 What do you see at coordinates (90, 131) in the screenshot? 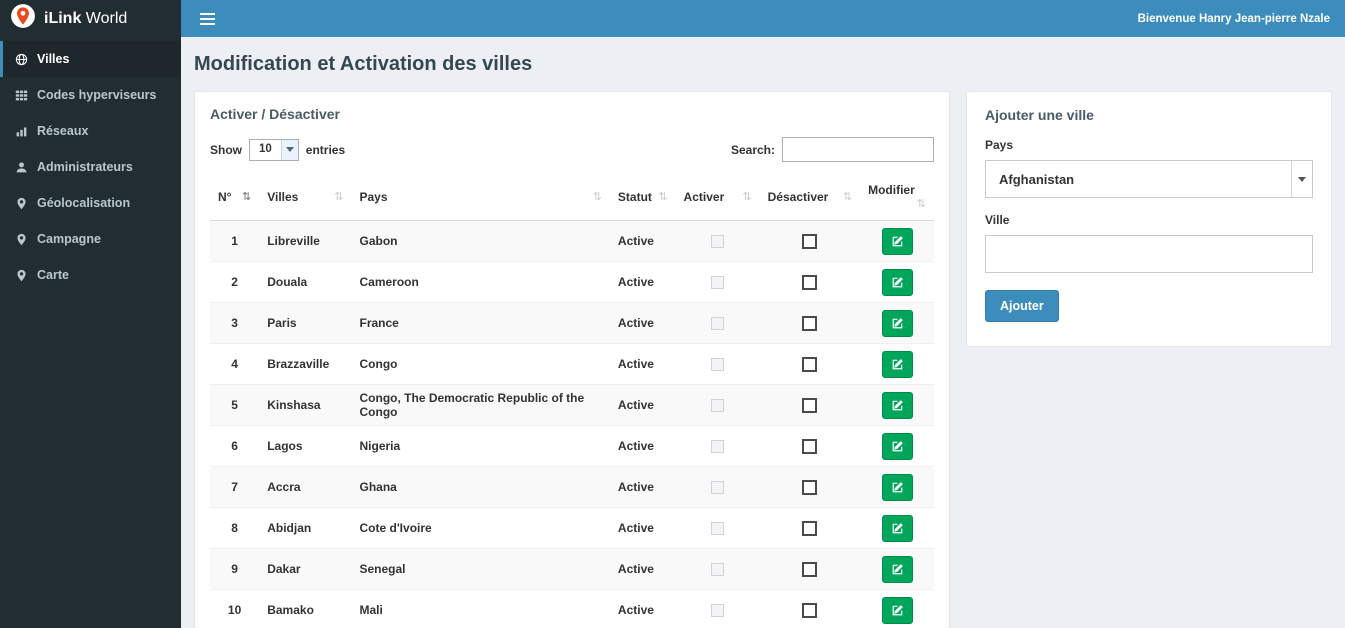
I see `sidebar-item-reseaux: Réseaux` at bounding box center [90, 131].